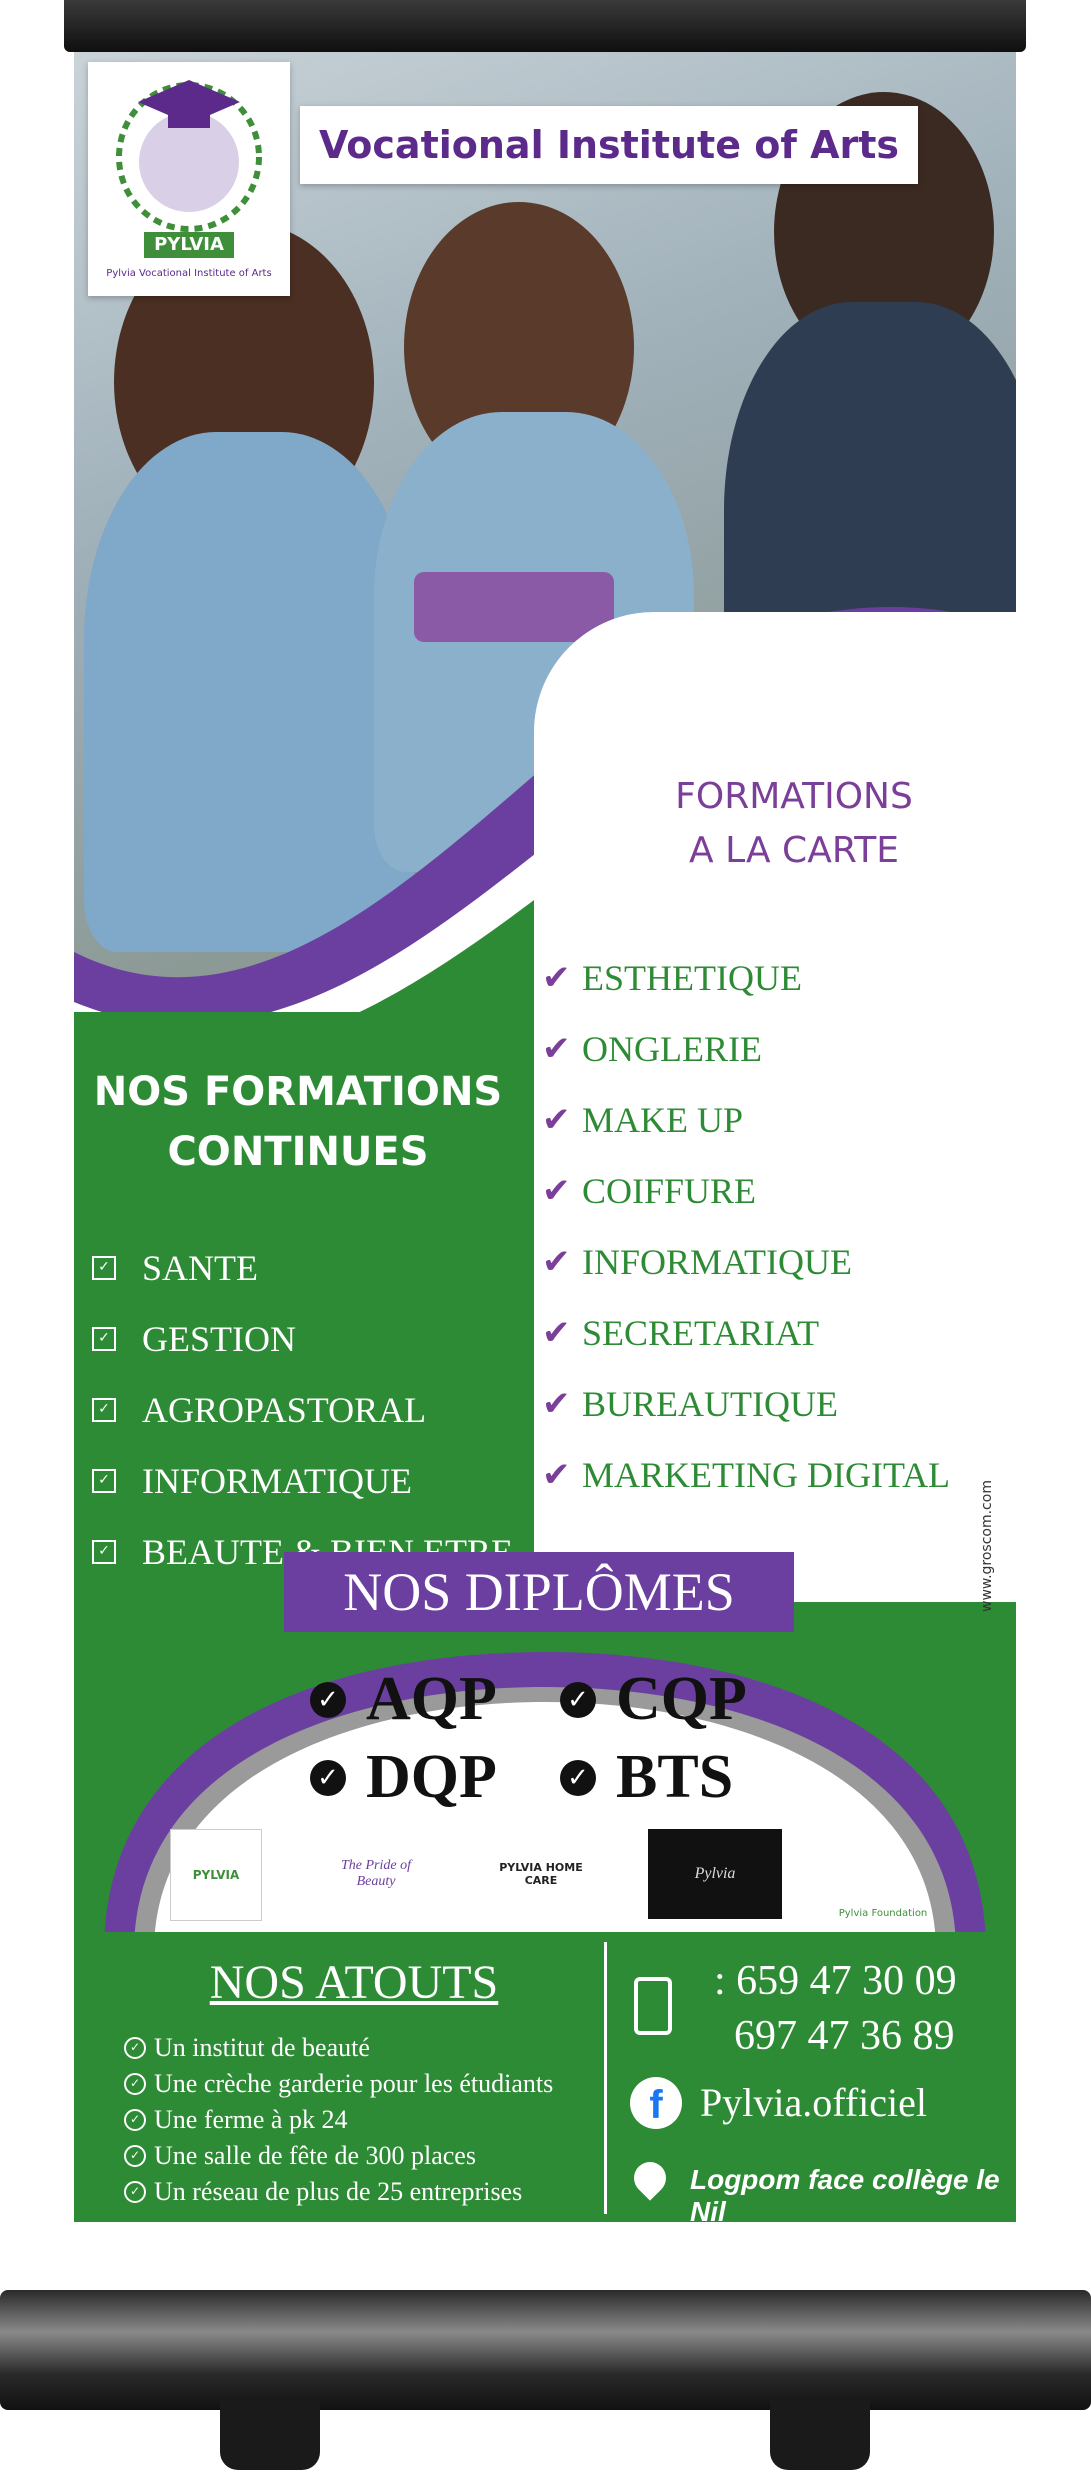 The width and height of the screenshot is (1091, 2480). I want to click on list-item-label: ONGLERIE, so click(672, 1048).